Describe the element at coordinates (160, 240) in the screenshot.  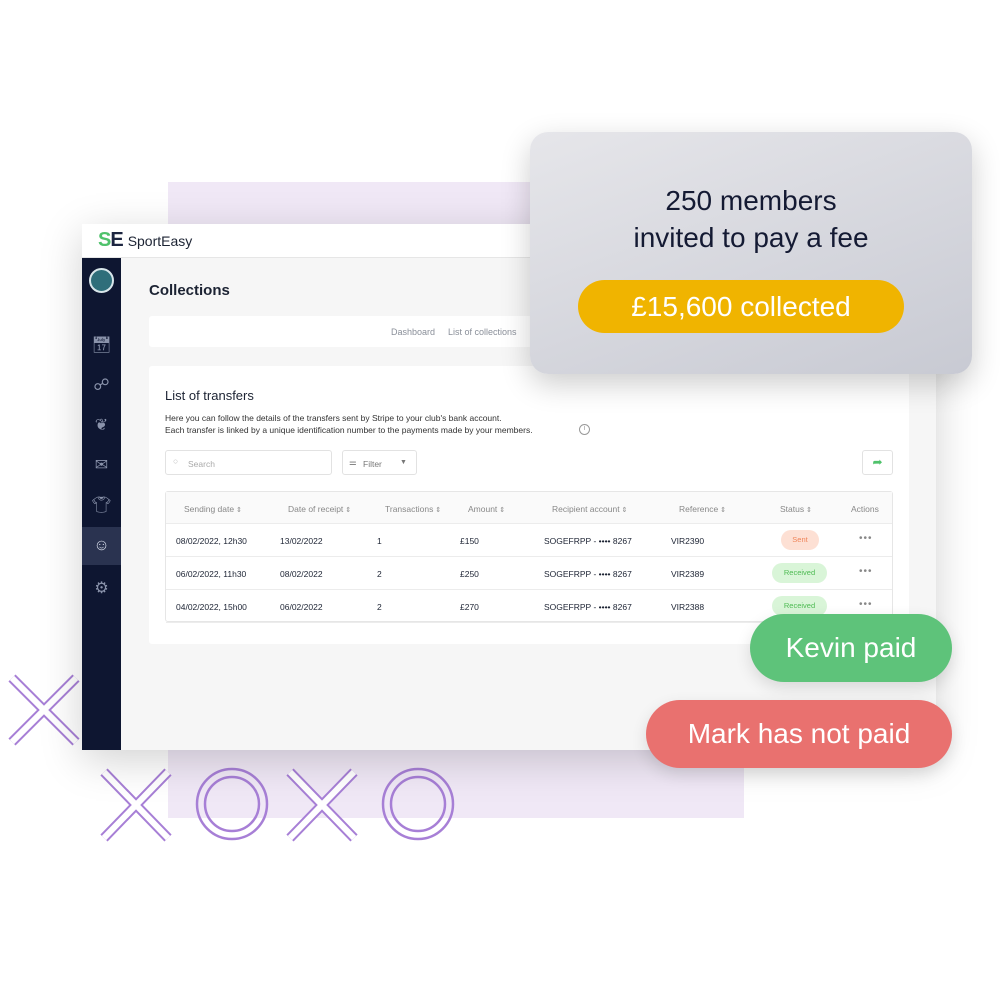
I see `brand-name: SportEasy` at that location.